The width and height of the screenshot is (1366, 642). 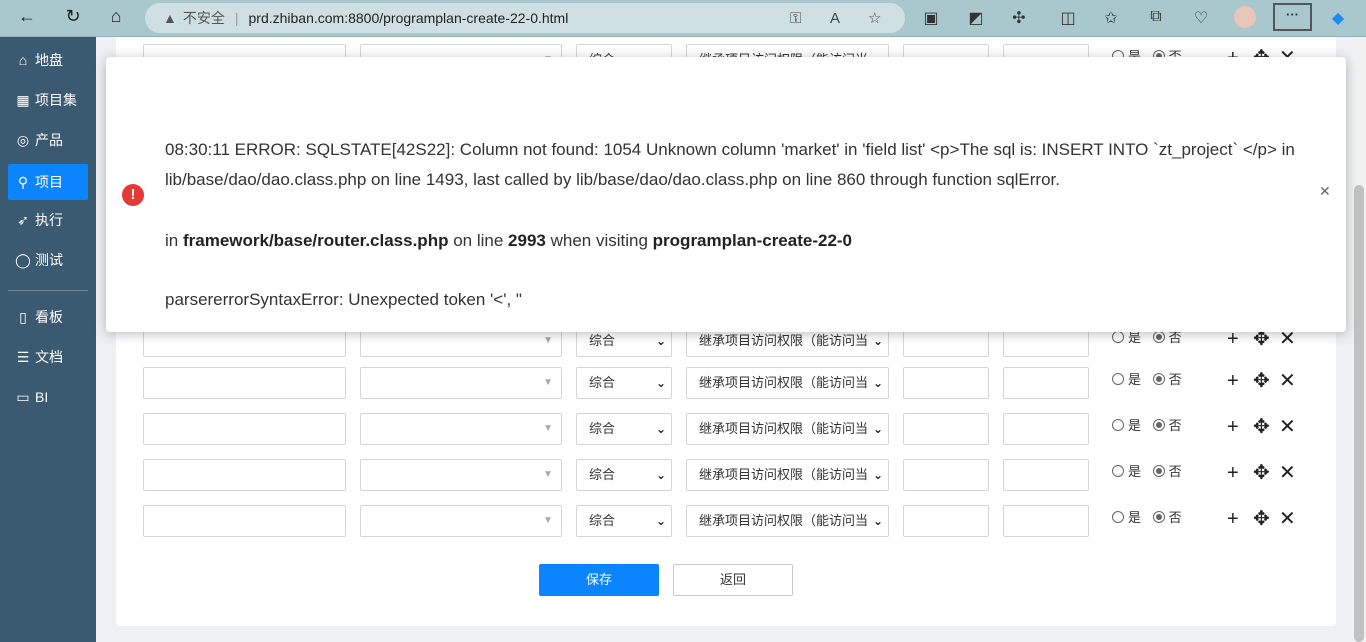 What do you see at coordinates (48, 317) in the screenshot?
I see `sidebar-item-kanban: ▯ 看板` at bounding box center [48, 317].